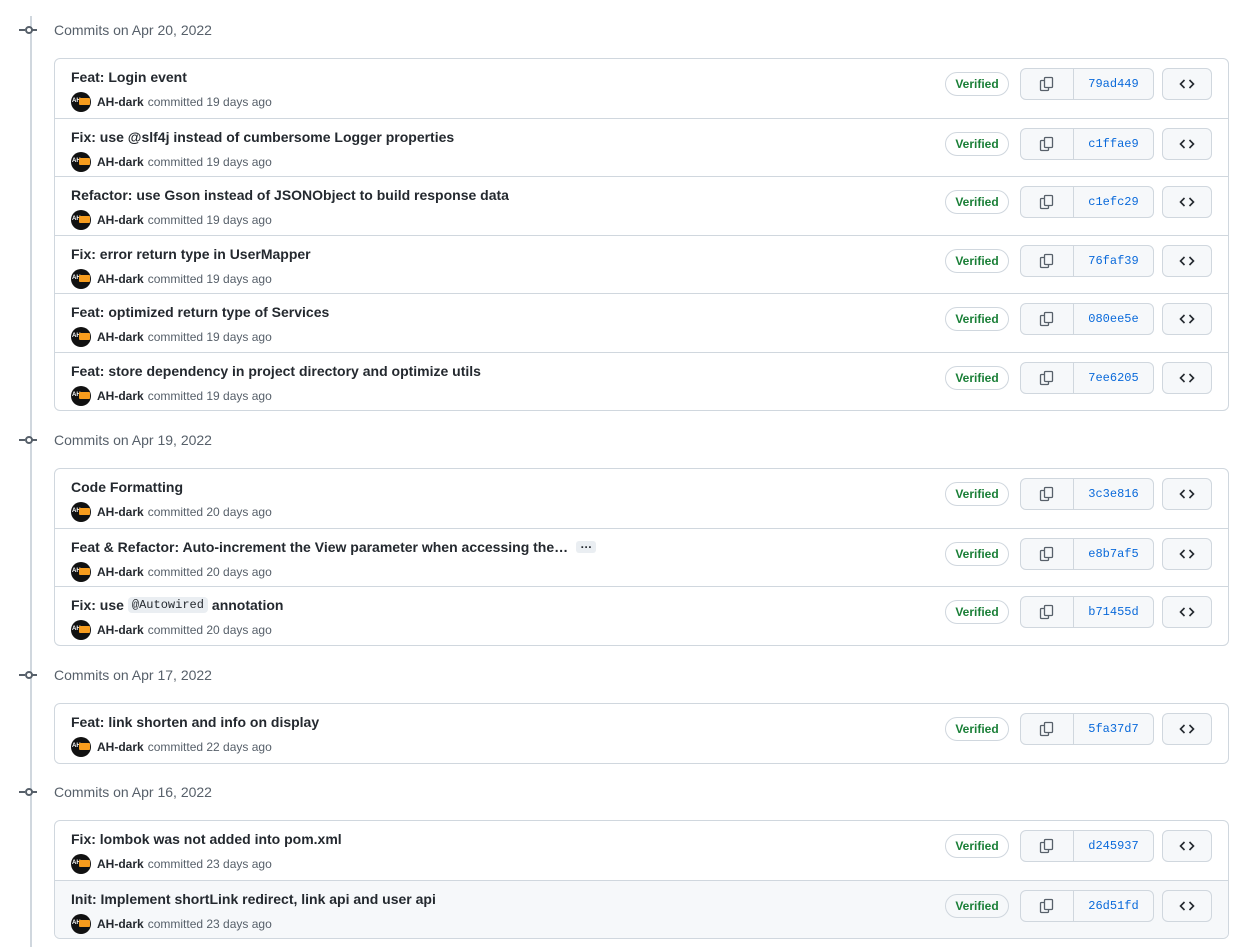 Image resolution: width=1259 pixels, height=947 pixels. What do you see at coordinates (1113, 378) in the screenshot?
I see `commit-sha-link: 7ee6205` at bounding box center [1113, 378].